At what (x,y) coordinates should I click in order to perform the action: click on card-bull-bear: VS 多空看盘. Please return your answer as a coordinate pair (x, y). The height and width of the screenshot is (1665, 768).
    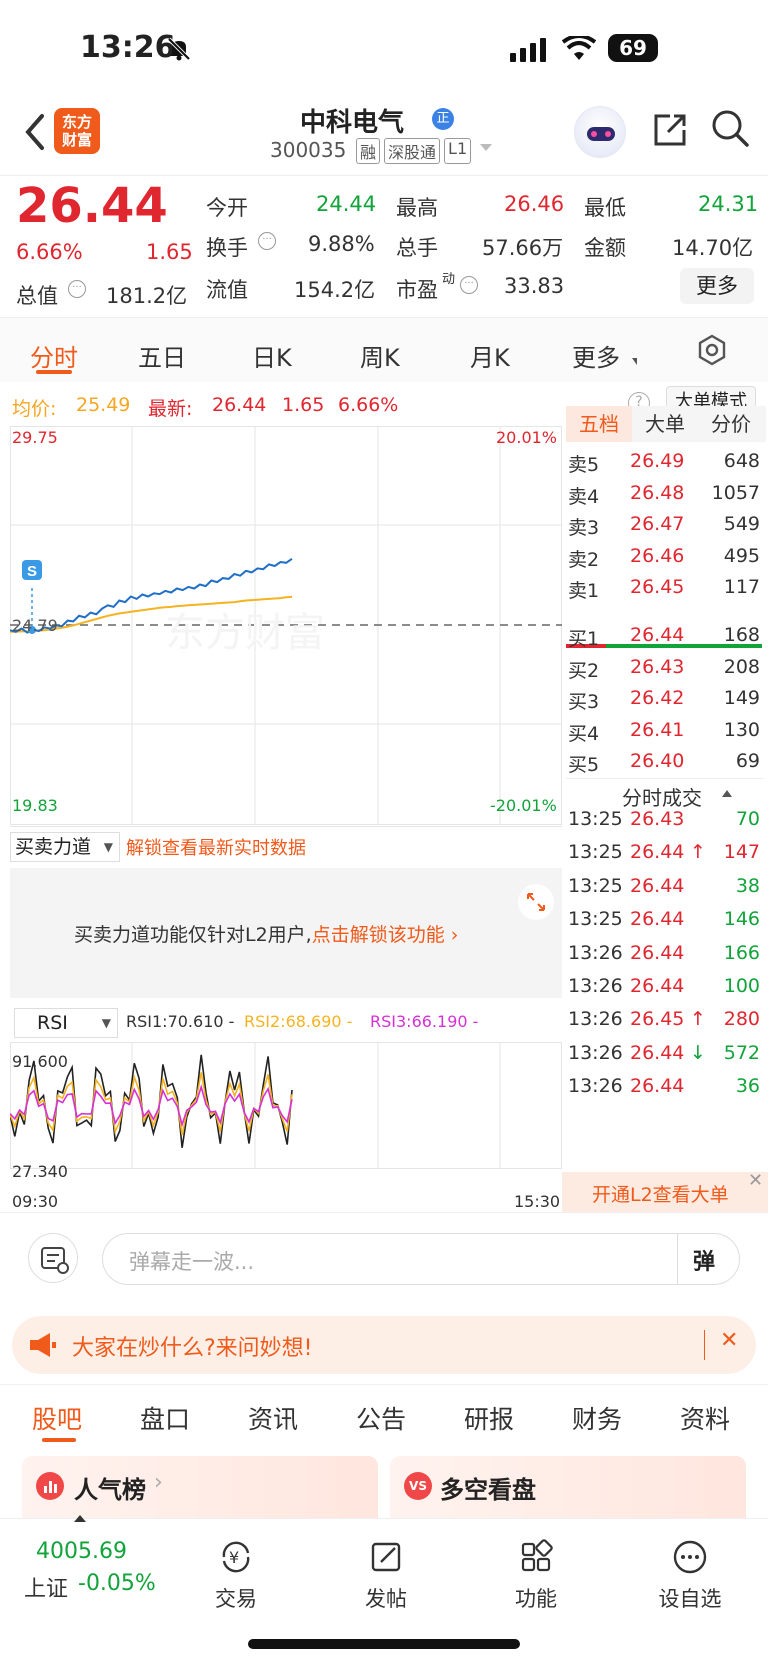
    Looking at the image, I should click on (568, 1487).